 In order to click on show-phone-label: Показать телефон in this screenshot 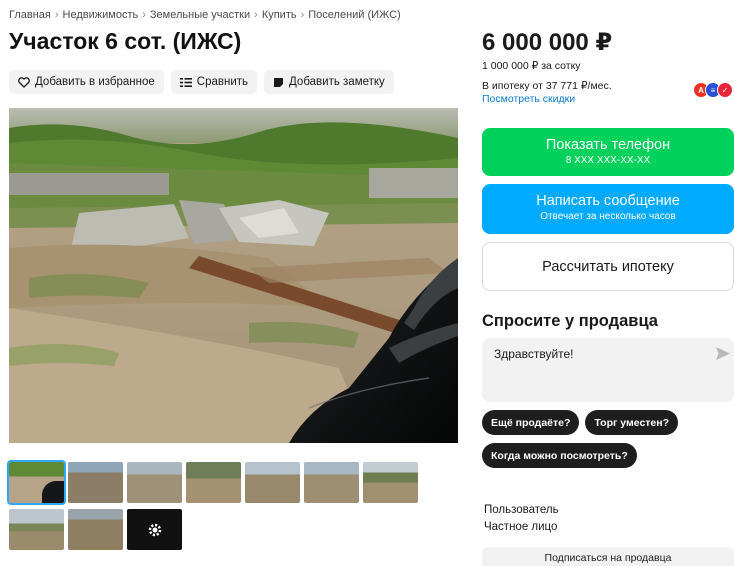, I will do `click(608, 145)`.